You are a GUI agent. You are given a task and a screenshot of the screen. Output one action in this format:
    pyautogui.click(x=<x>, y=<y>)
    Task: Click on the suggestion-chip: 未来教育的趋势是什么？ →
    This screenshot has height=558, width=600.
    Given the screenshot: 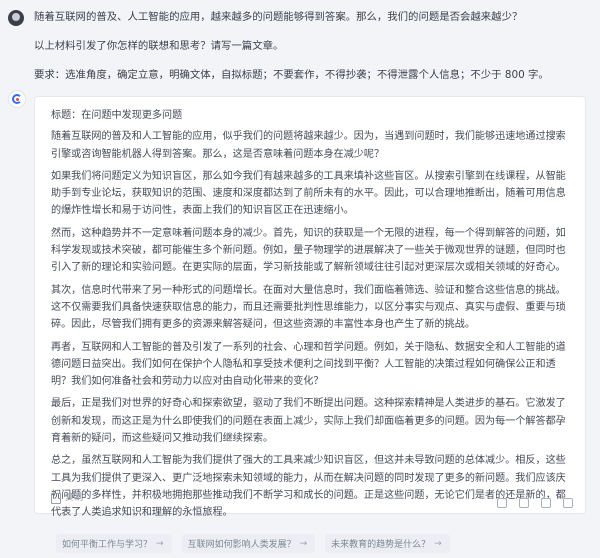 What is the action you would take?
    pyautogui.click(x=387, y=543)
    